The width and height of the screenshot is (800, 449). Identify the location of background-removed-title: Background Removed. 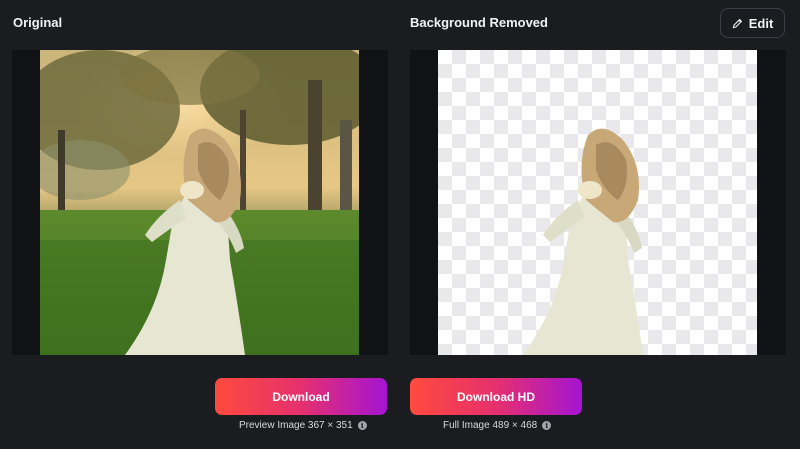
(479, 22).